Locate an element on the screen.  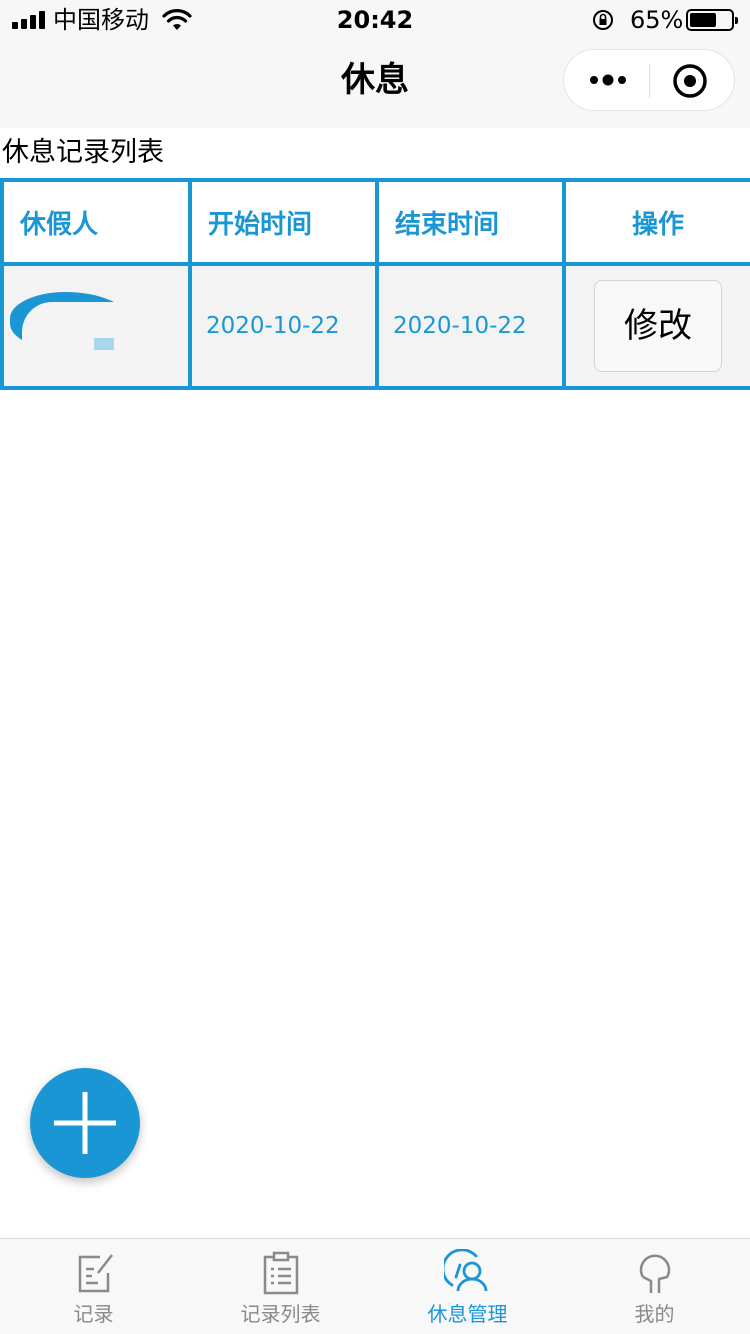
battery-icon is located at coordinates (712, 20).